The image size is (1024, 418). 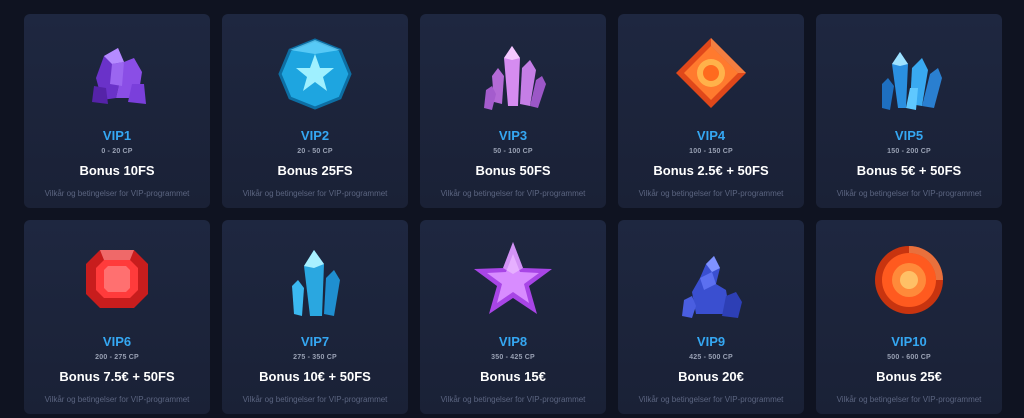 I want to click on vip-level-label: VIP2, so click(x=315, y=135).